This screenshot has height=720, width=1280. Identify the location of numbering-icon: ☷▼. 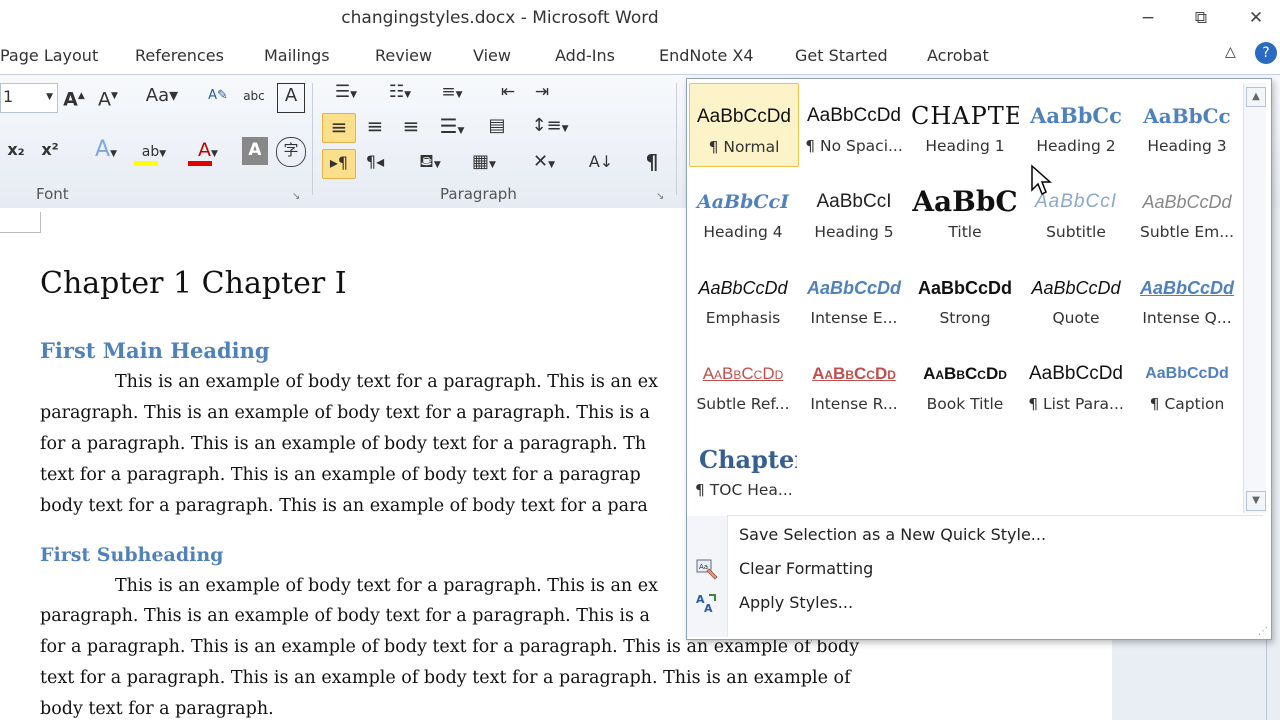
(400, 93).